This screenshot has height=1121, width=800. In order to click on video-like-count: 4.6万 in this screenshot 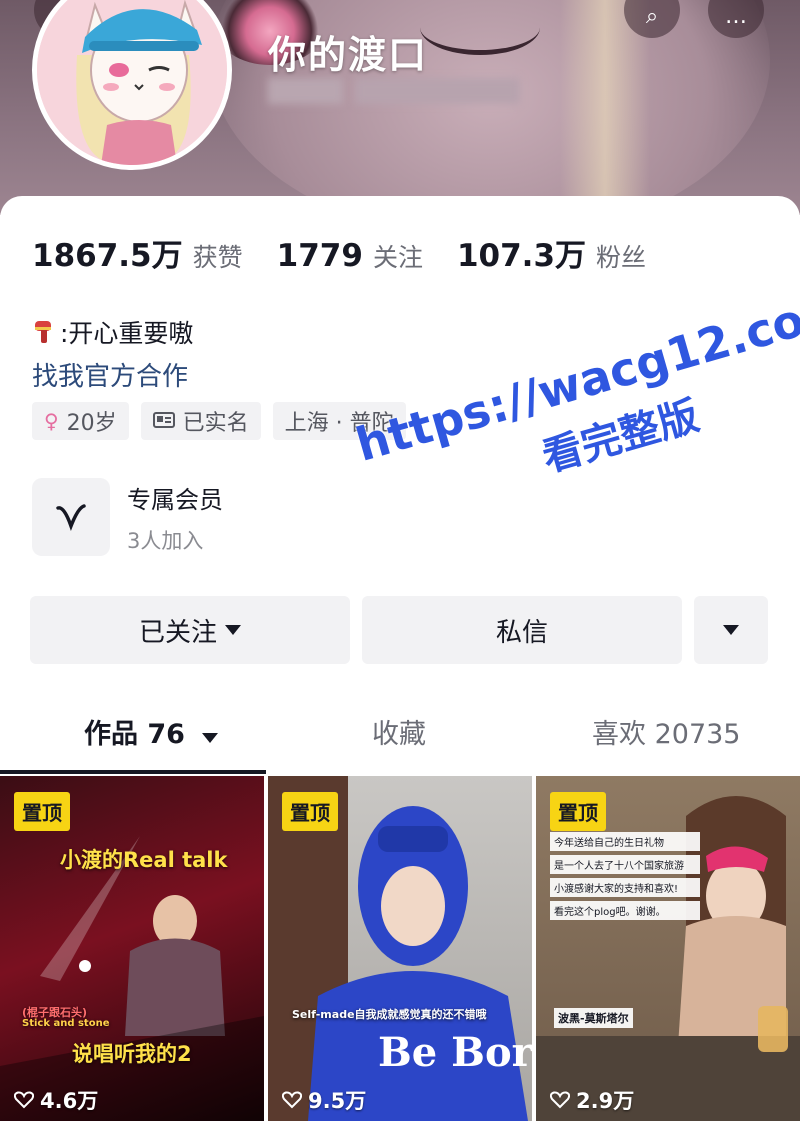, I will do `click(56, 1100)`.